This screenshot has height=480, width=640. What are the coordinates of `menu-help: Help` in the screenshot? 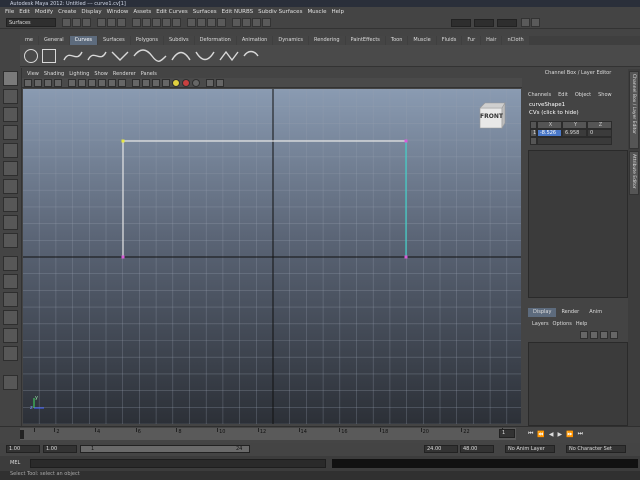 It's located at (337, 12).